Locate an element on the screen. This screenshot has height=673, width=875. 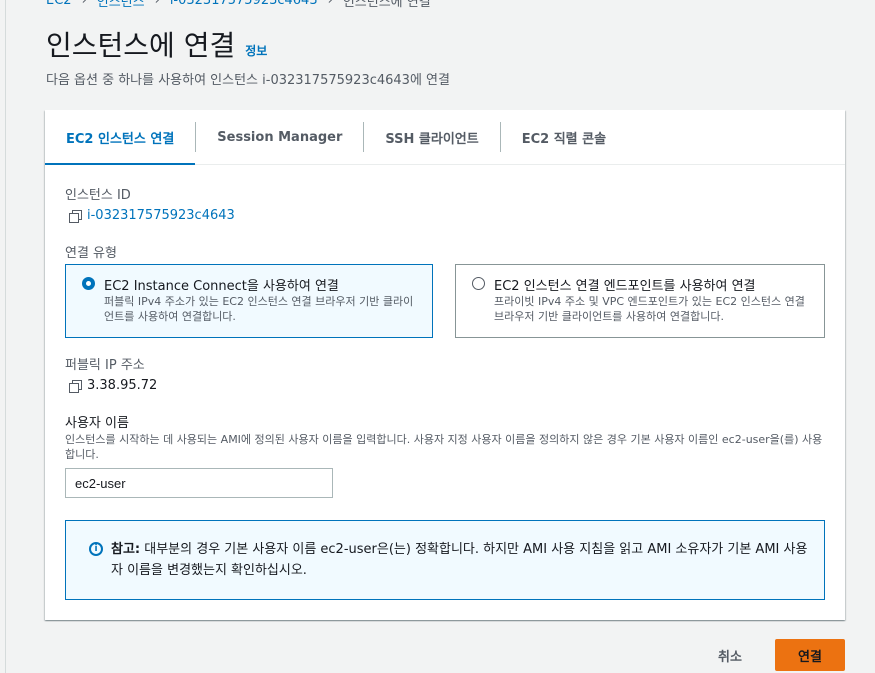
instance-id-label: 인스턴스 ID is located at coordinates (98, 195).